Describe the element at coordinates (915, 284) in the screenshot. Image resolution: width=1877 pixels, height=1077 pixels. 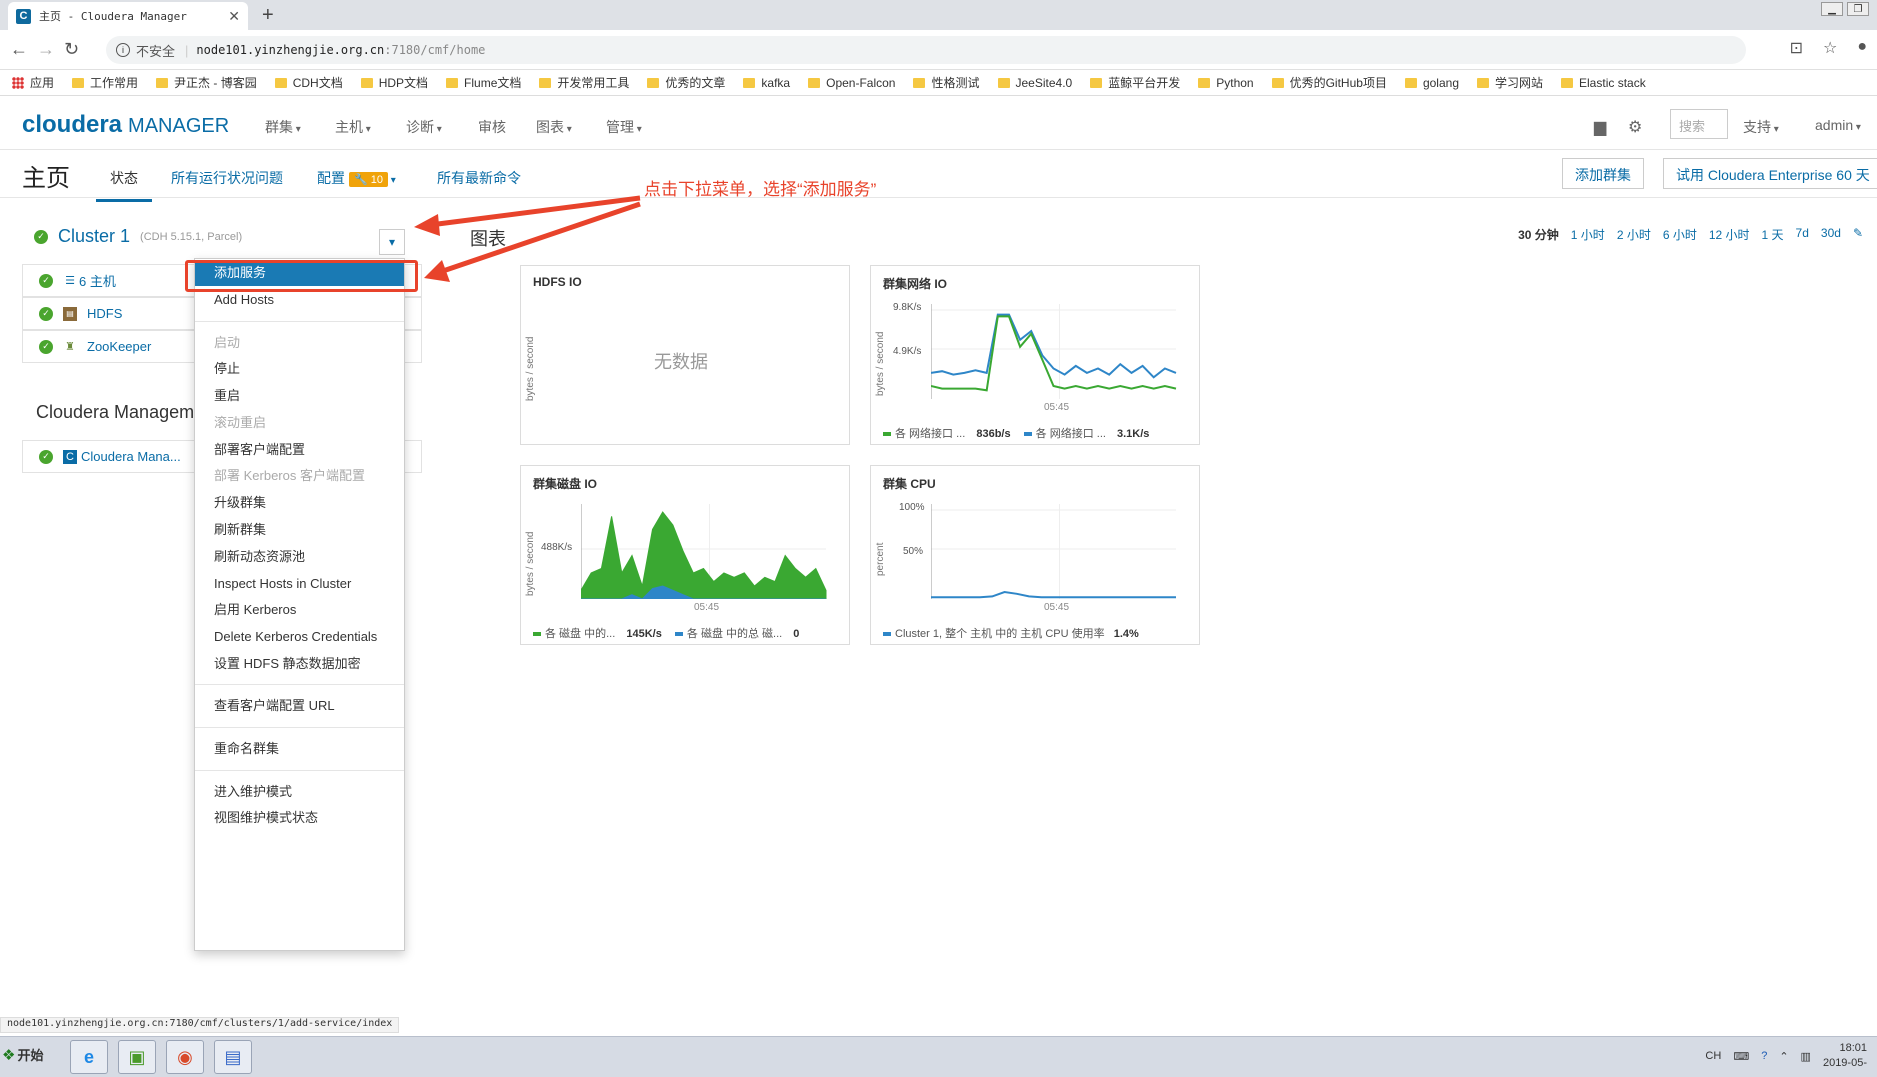
I see `chart-title: 群集网络 IO` at that location.